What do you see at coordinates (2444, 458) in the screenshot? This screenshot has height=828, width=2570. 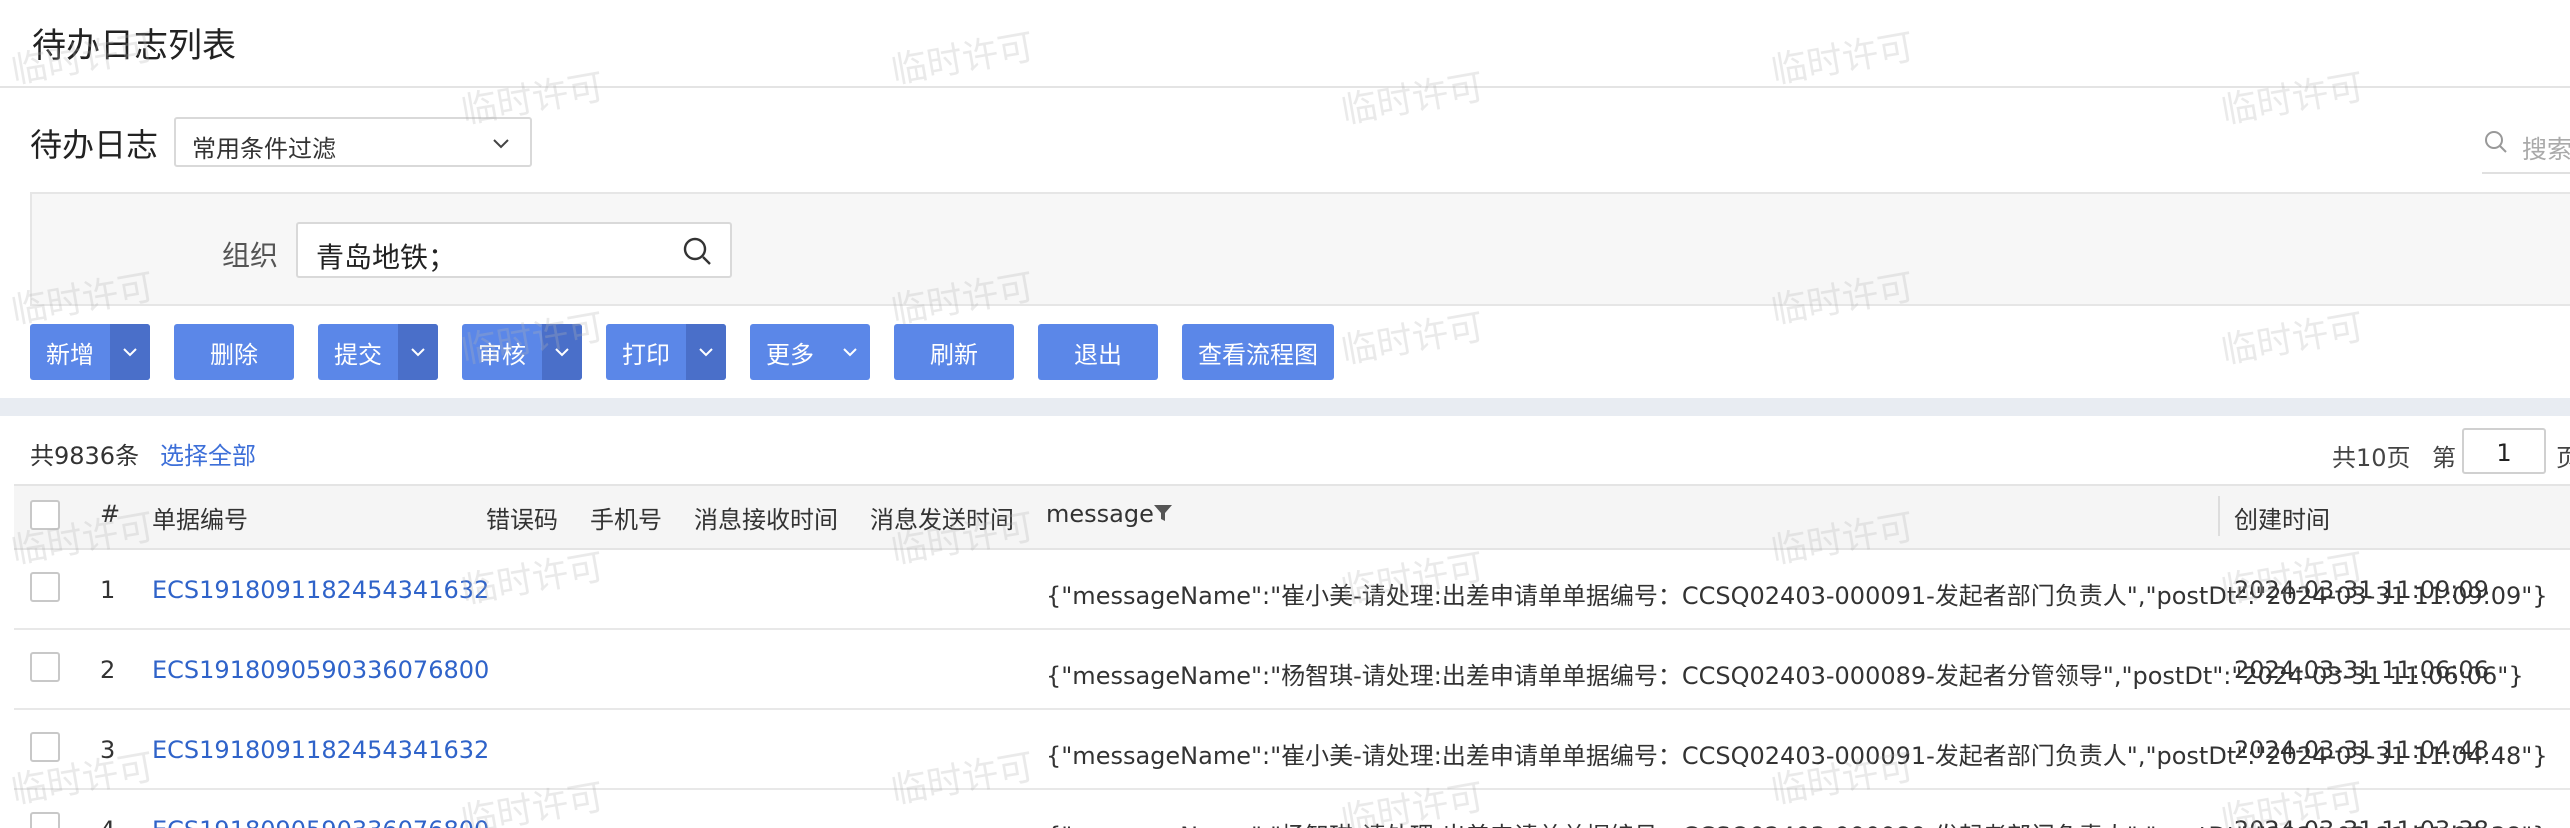 I see `pager-prefix: 第` at bounding box center [2444, 458].